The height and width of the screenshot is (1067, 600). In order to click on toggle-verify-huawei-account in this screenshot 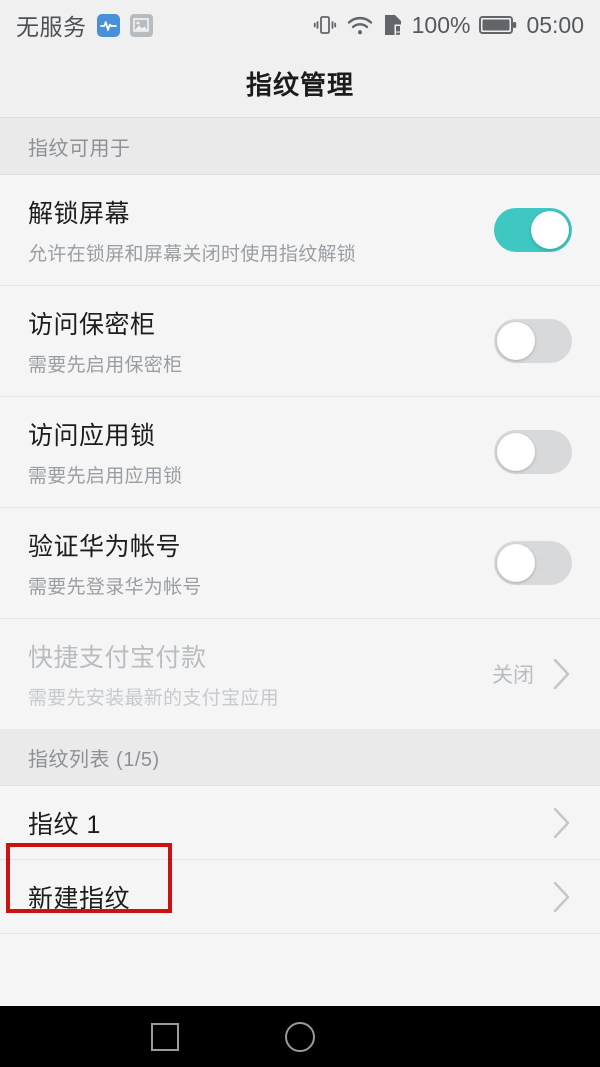, I will do `click(533, 563)`.